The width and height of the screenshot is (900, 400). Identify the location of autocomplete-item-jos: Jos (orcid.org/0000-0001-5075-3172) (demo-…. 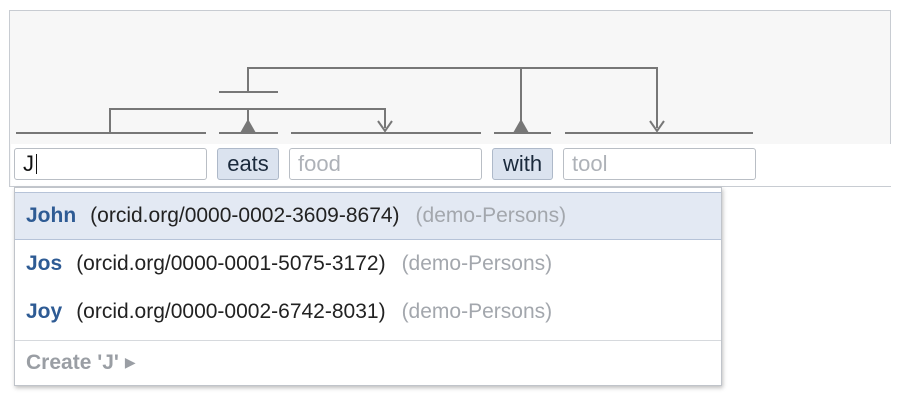
(368, 264).